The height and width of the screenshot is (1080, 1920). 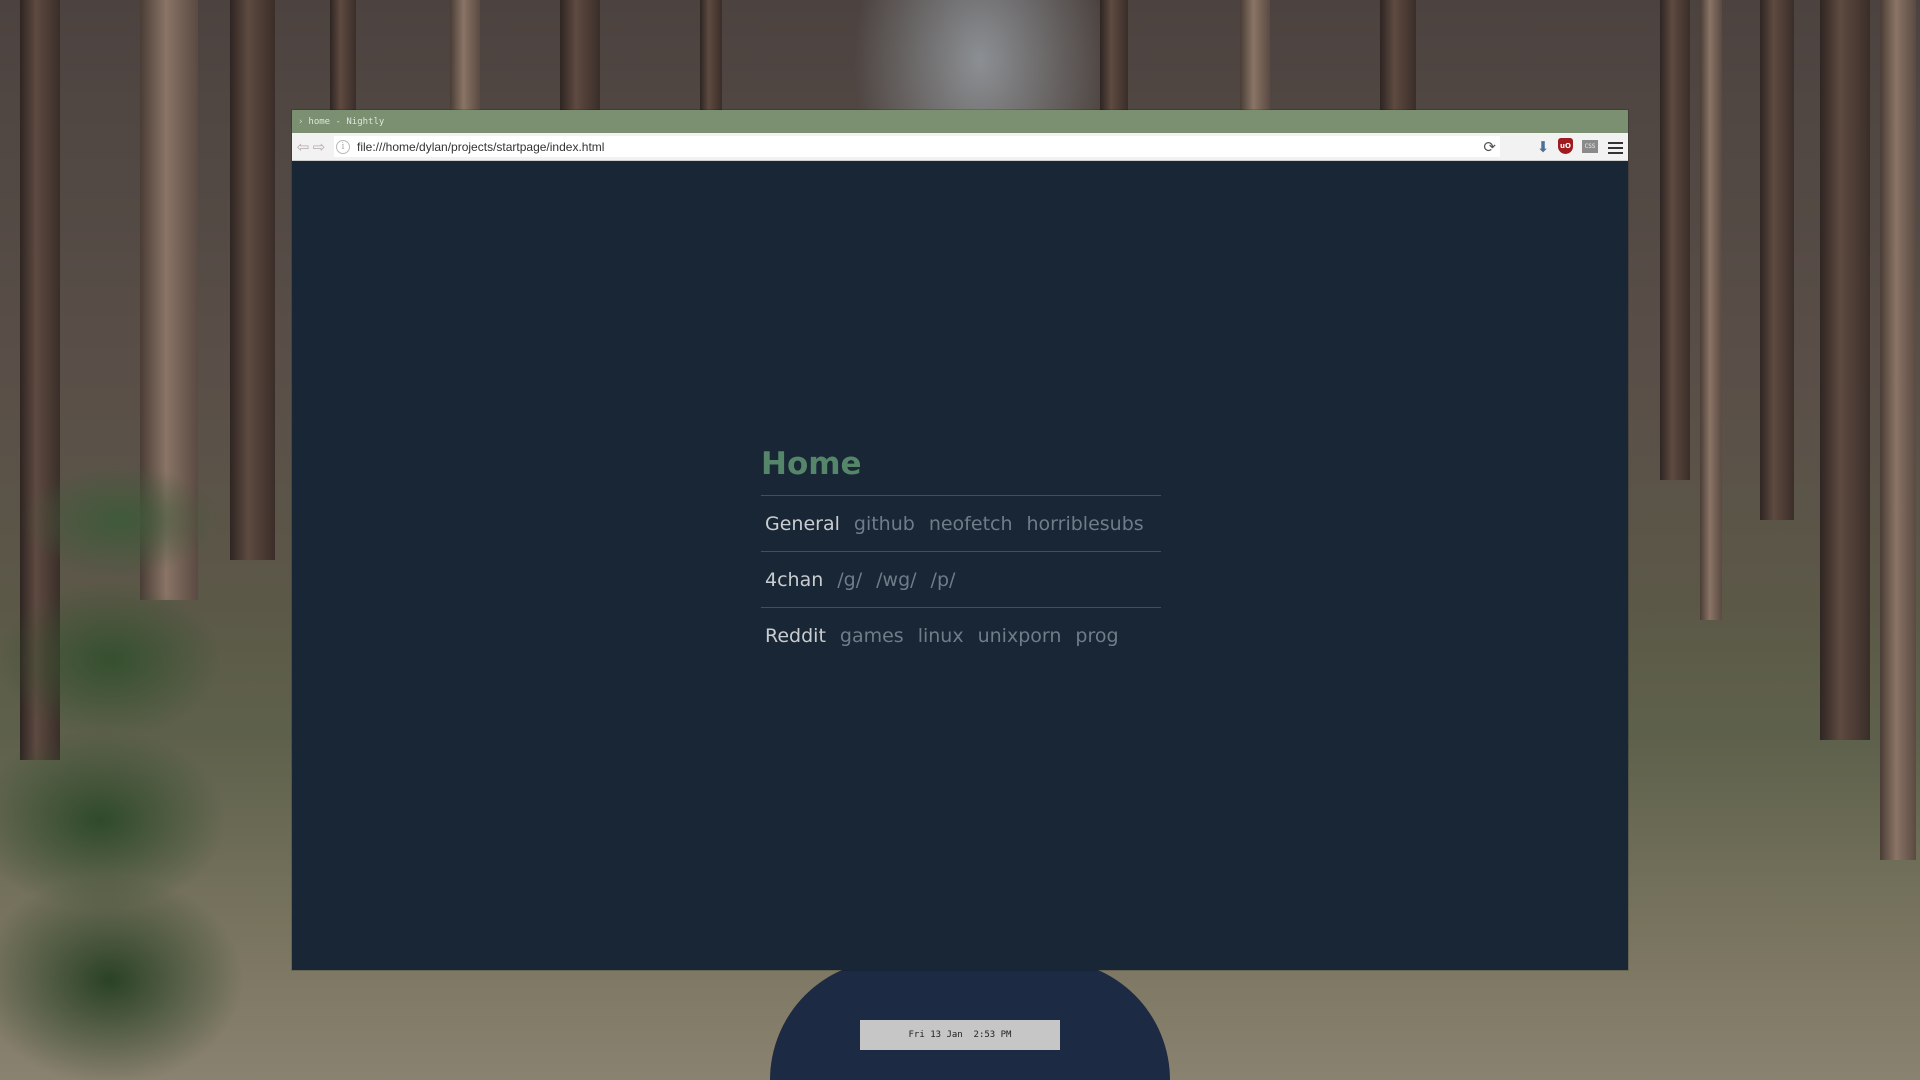 I want to click on forward-arrow-icon: ⇨, so click(x=319, y=146).